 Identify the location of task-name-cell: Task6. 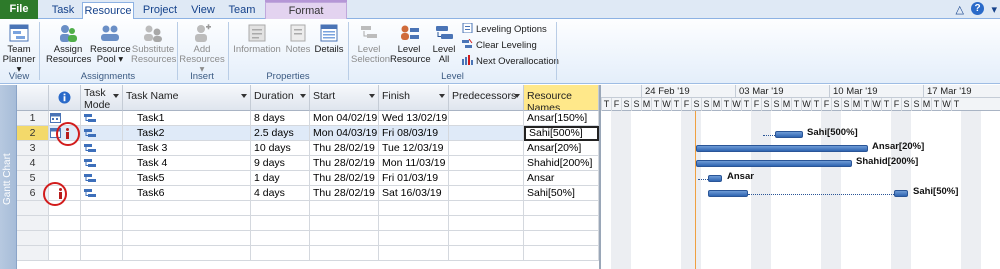
(187, 193).